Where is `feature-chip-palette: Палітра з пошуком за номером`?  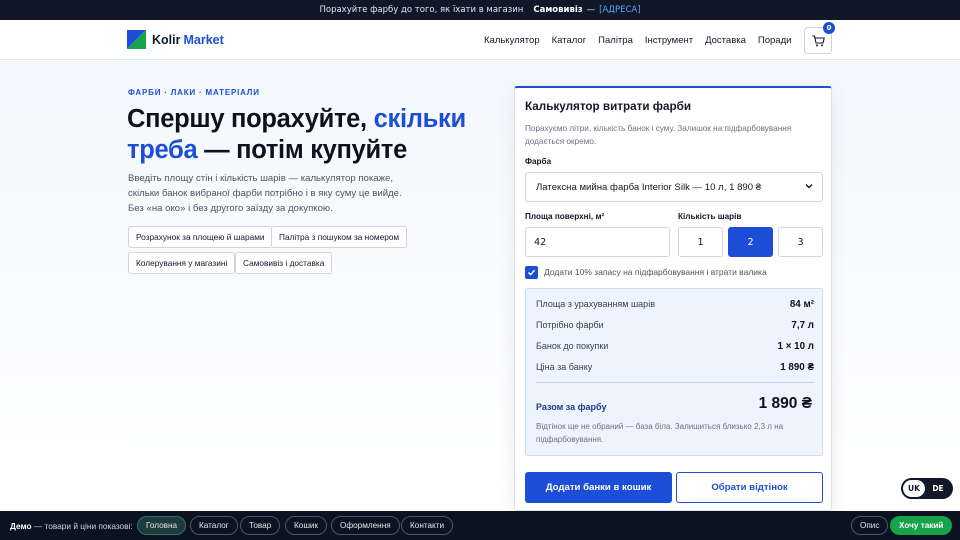
feature-chip-palette: Палітра з пошуком за номером is located at coordinates (339, 237).